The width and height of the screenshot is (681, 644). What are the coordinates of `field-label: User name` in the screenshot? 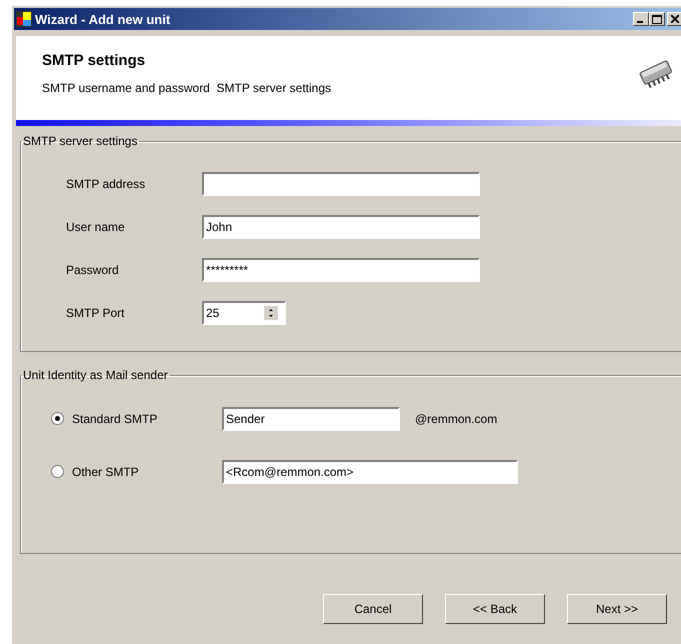 It's located at (96, 227).